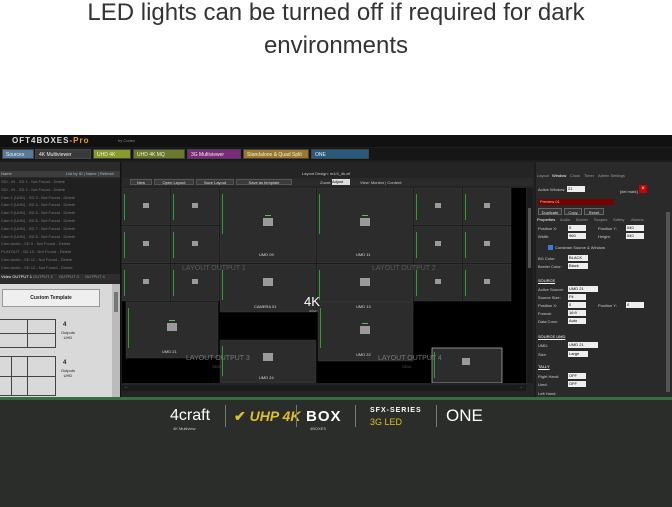 This screenshot has height=507, width=672. What do you see at coordinates (214, 154) in the screenshot?
I see `tab-3g-multiviewer: 3G Multiviewer` at bounding box center [214, 154].